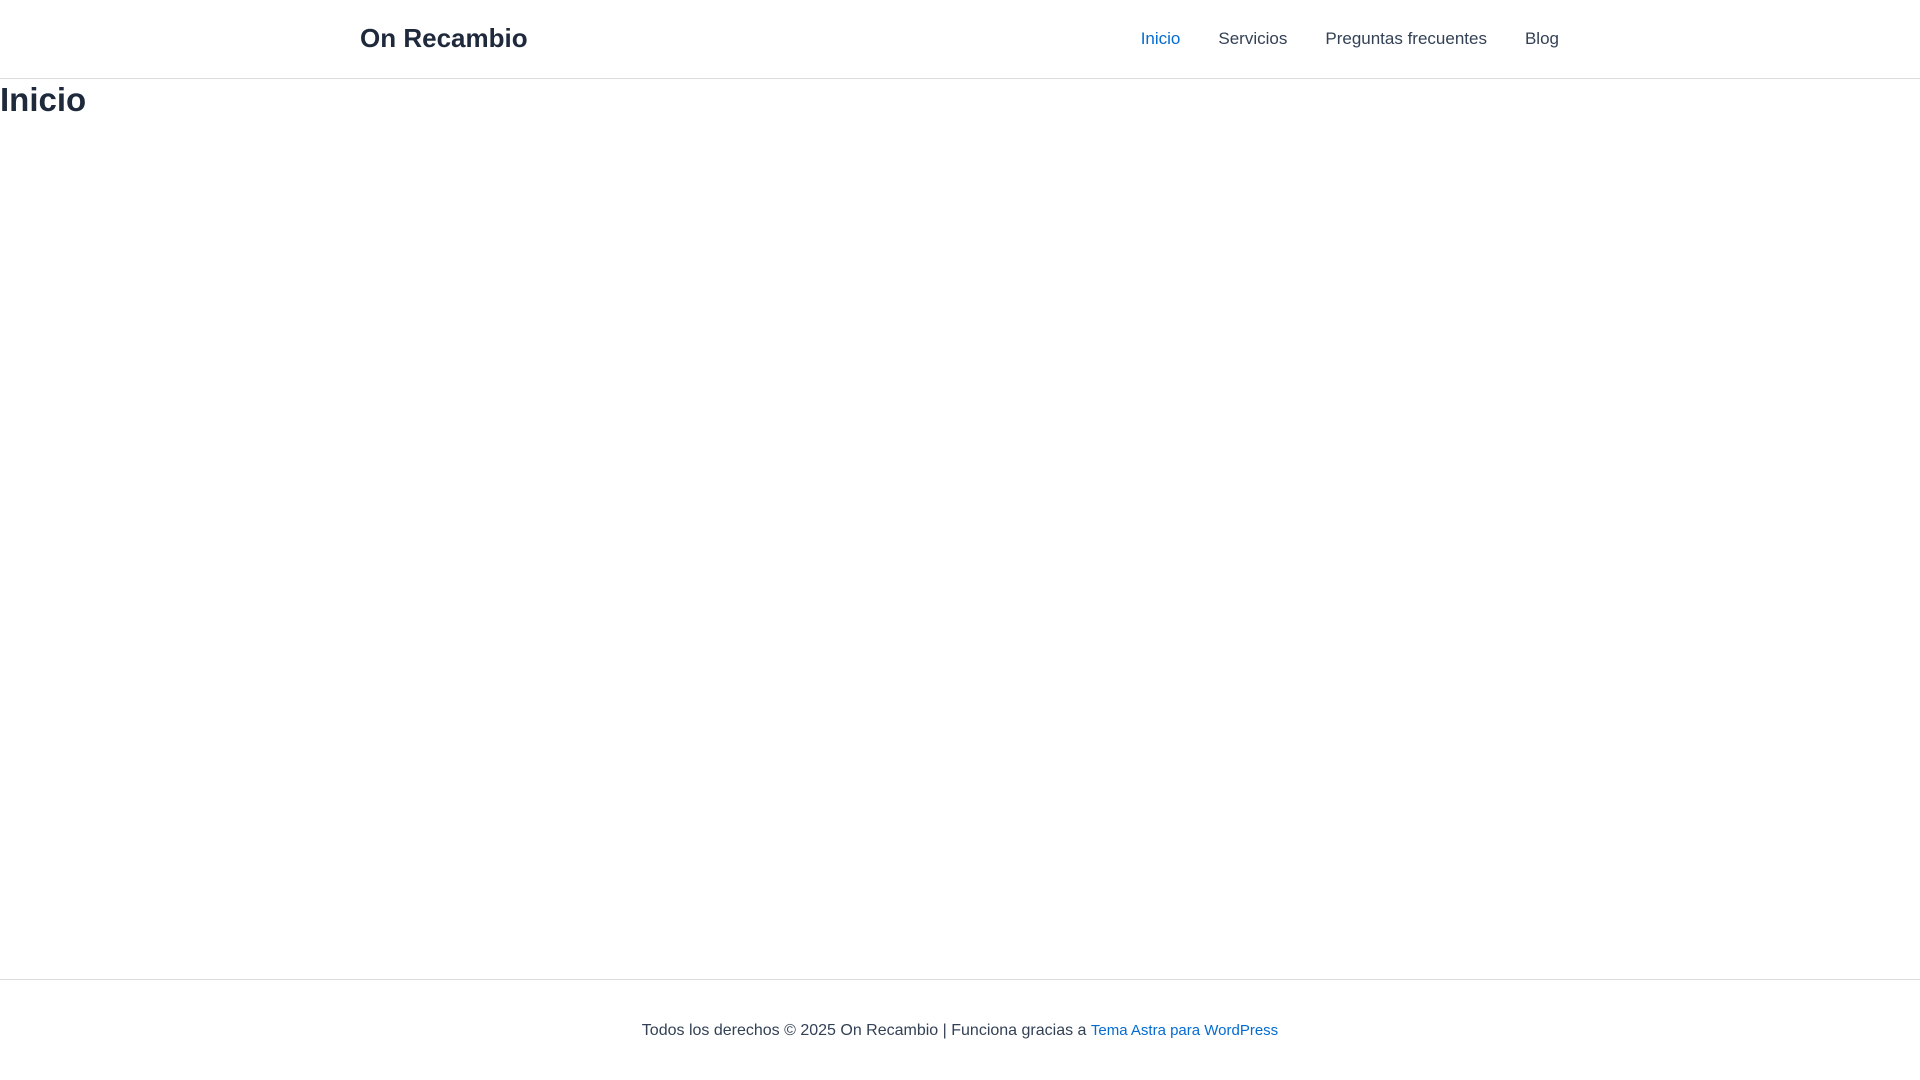  Describe the element at coordinates (444, 38) in the screenshot. I see `site-title-link: On Recambio` at that location.